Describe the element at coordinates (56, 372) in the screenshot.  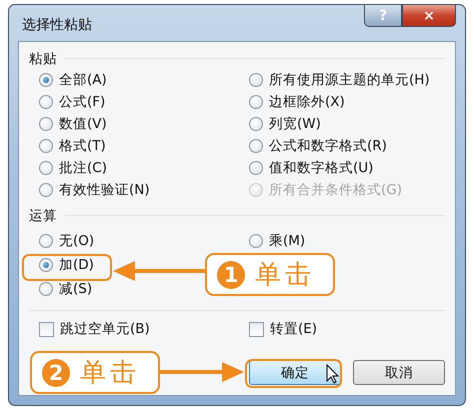
I see `step-number: 2` at that location.